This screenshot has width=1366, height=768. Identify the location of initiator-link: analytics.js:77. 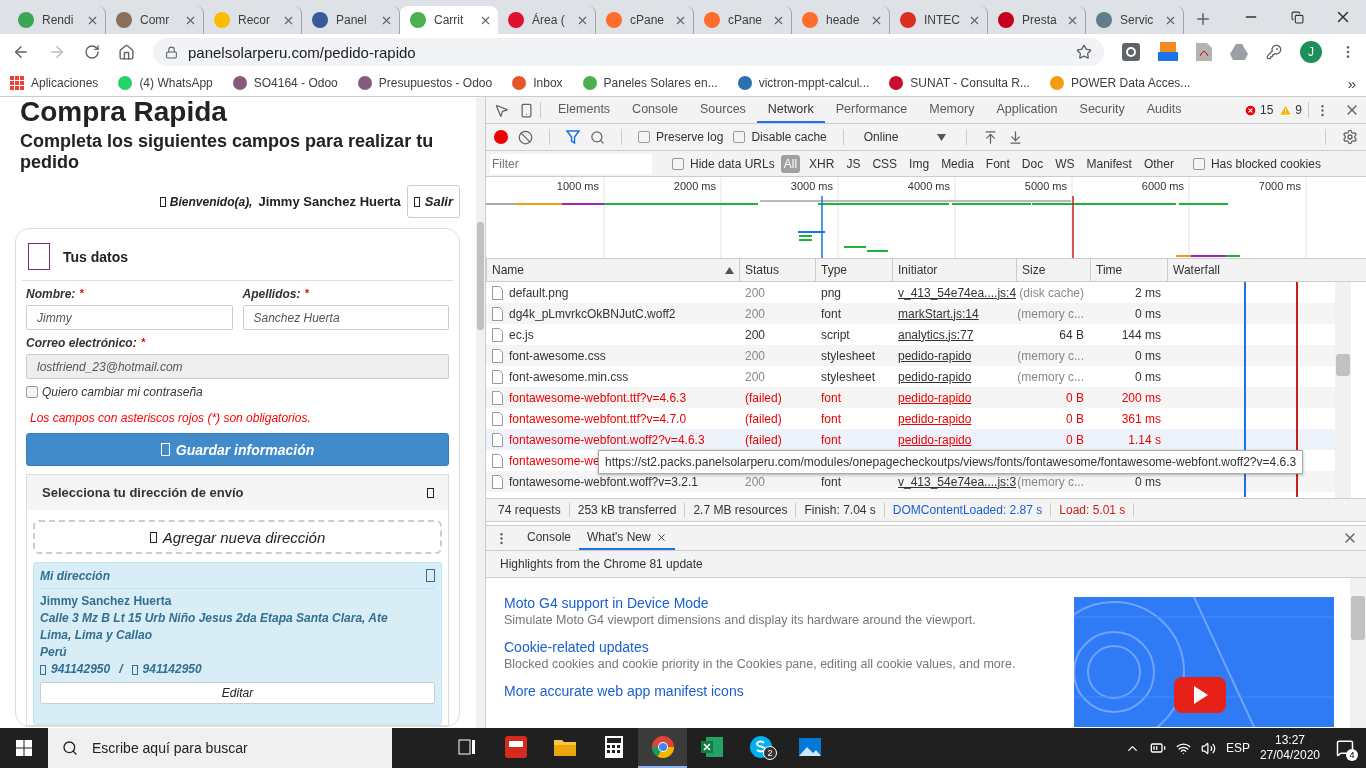
(936, 334).